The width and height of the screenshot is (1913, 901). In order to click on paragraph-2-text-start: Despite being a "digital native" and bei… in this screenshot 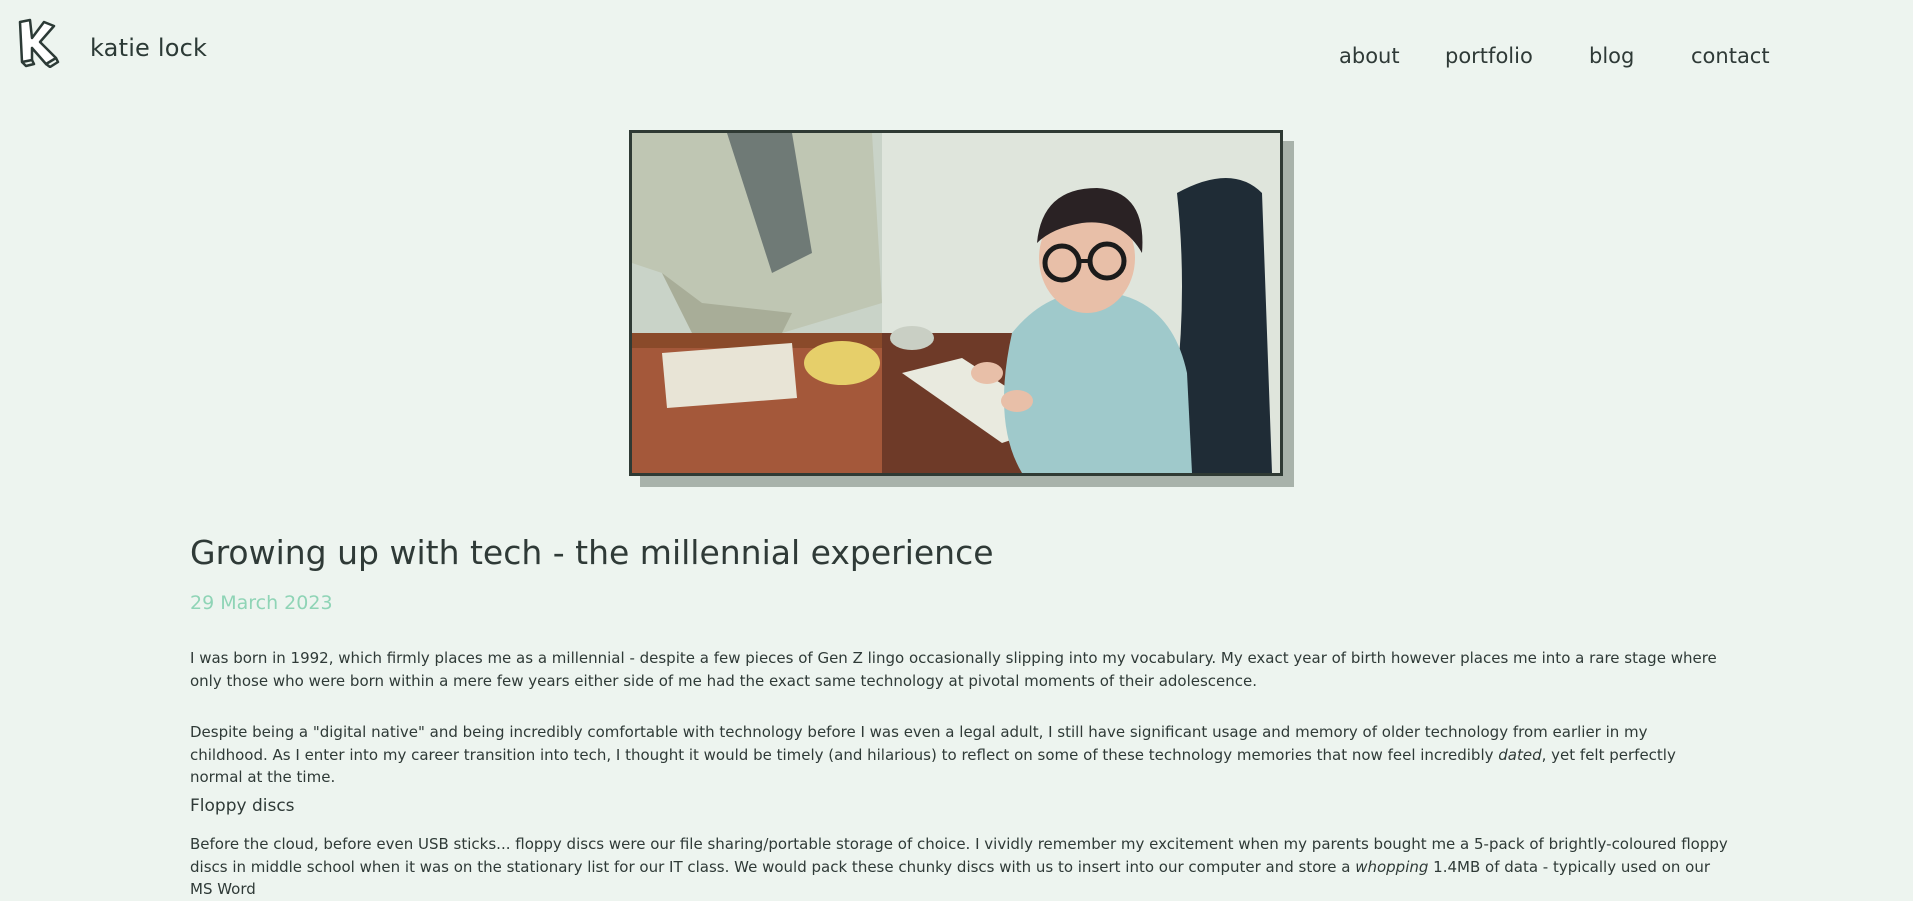, I will do `click(919, 743)`.